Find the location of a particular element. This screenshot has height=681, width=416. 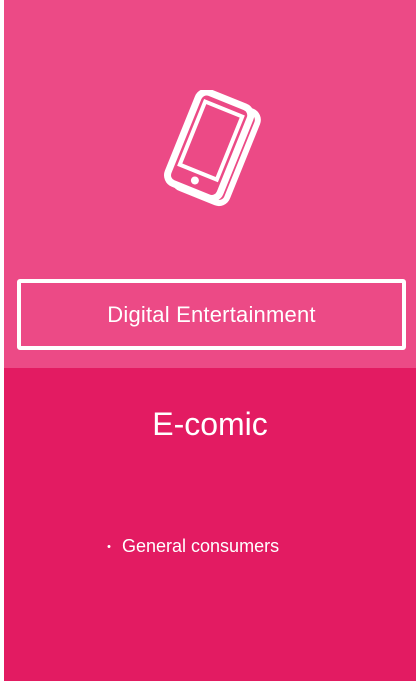

product-title: E-comic is located at coordinates (210, 424).